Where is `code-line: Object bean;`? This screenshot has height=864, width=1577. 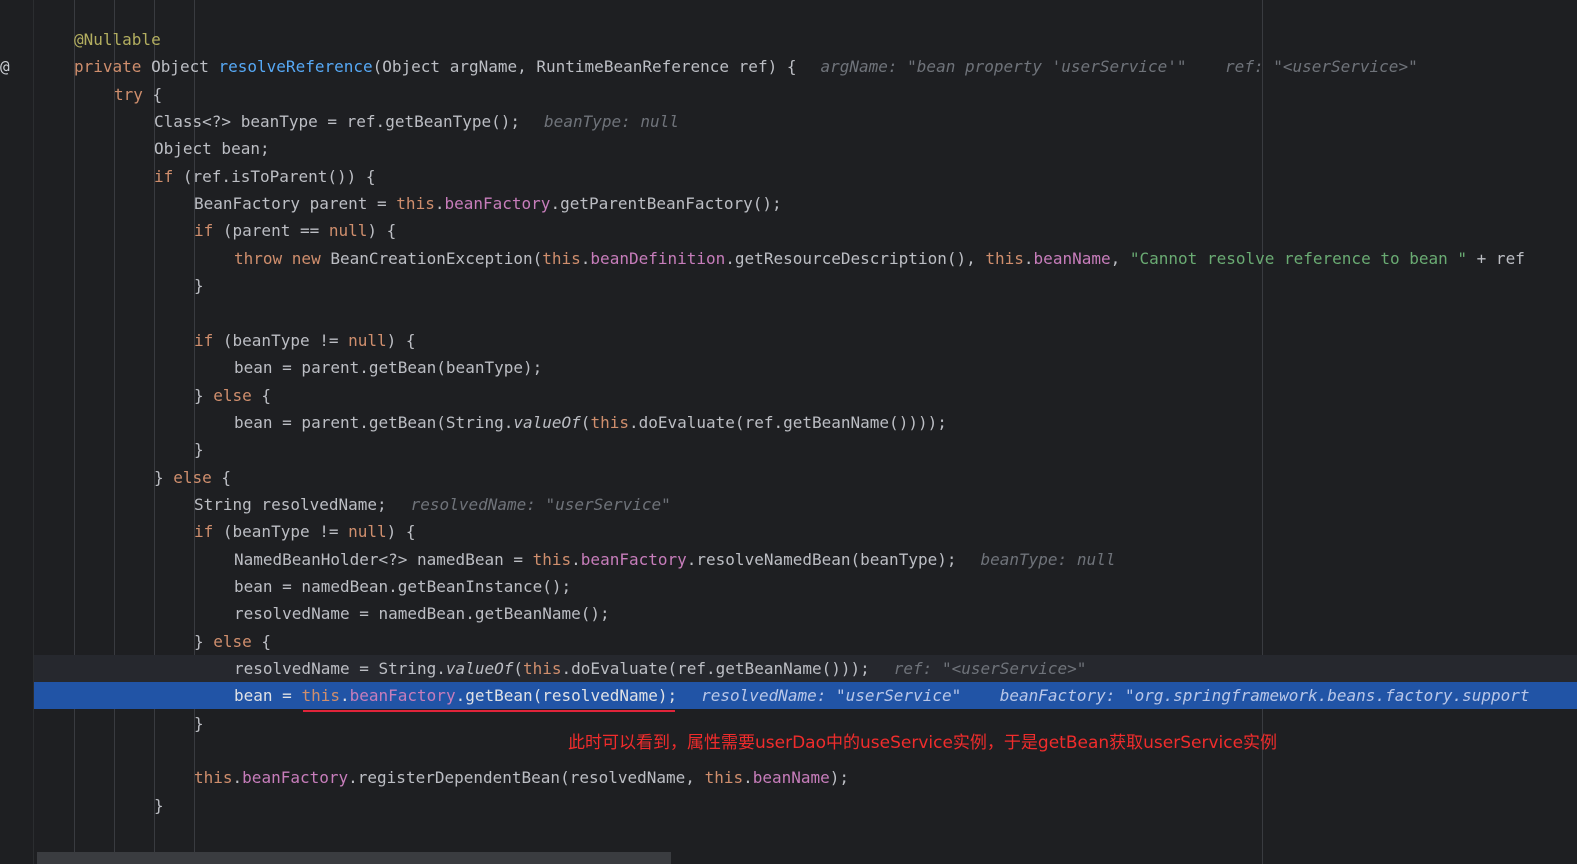 code-line: Object bean; is located at coordinates (805, 148).